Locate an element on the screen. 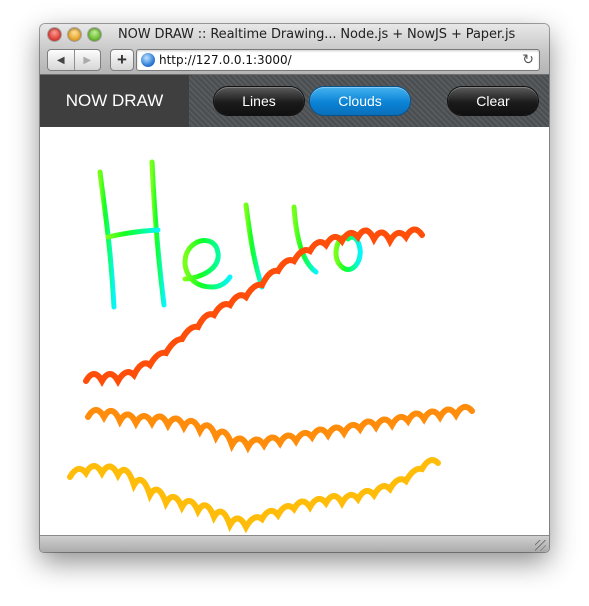  history-nav: ◀ ▶ is located at coordinates (74, 60).